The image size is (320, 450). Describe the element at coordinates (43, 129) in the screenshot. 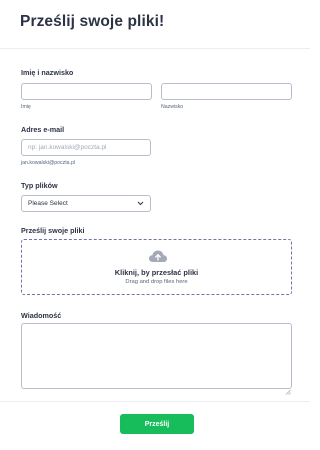

I see `email-label: Adres e-mail` at that location.